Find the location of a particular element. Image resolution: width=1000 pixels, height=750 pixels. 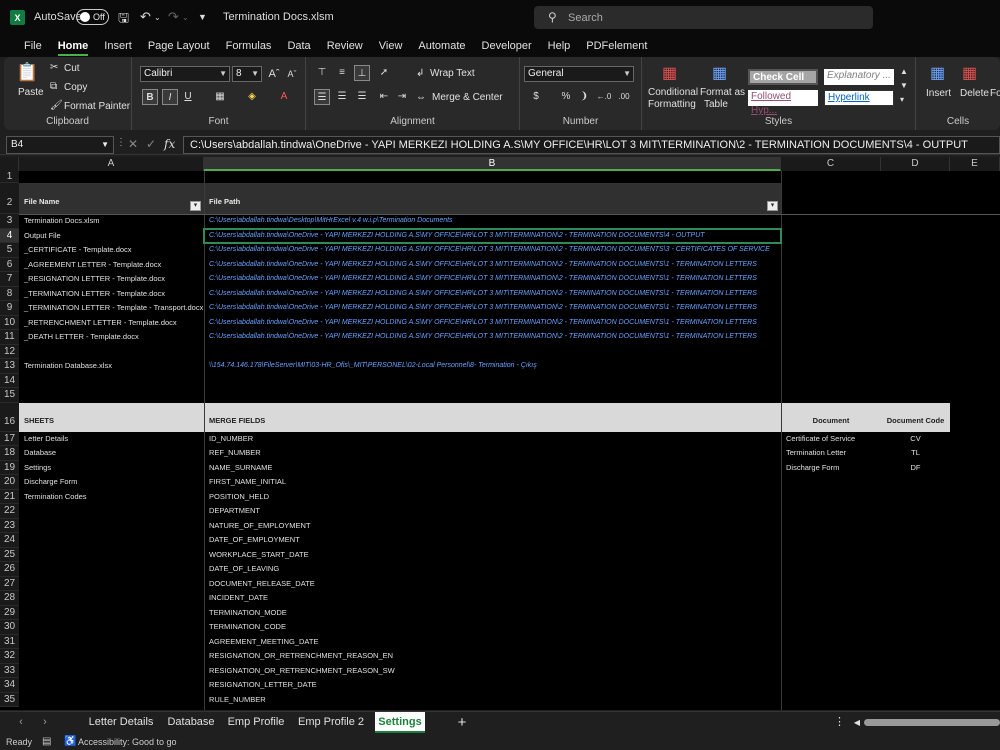

table2-header-sheets: SHEETS is located at coordinates (111, 417).